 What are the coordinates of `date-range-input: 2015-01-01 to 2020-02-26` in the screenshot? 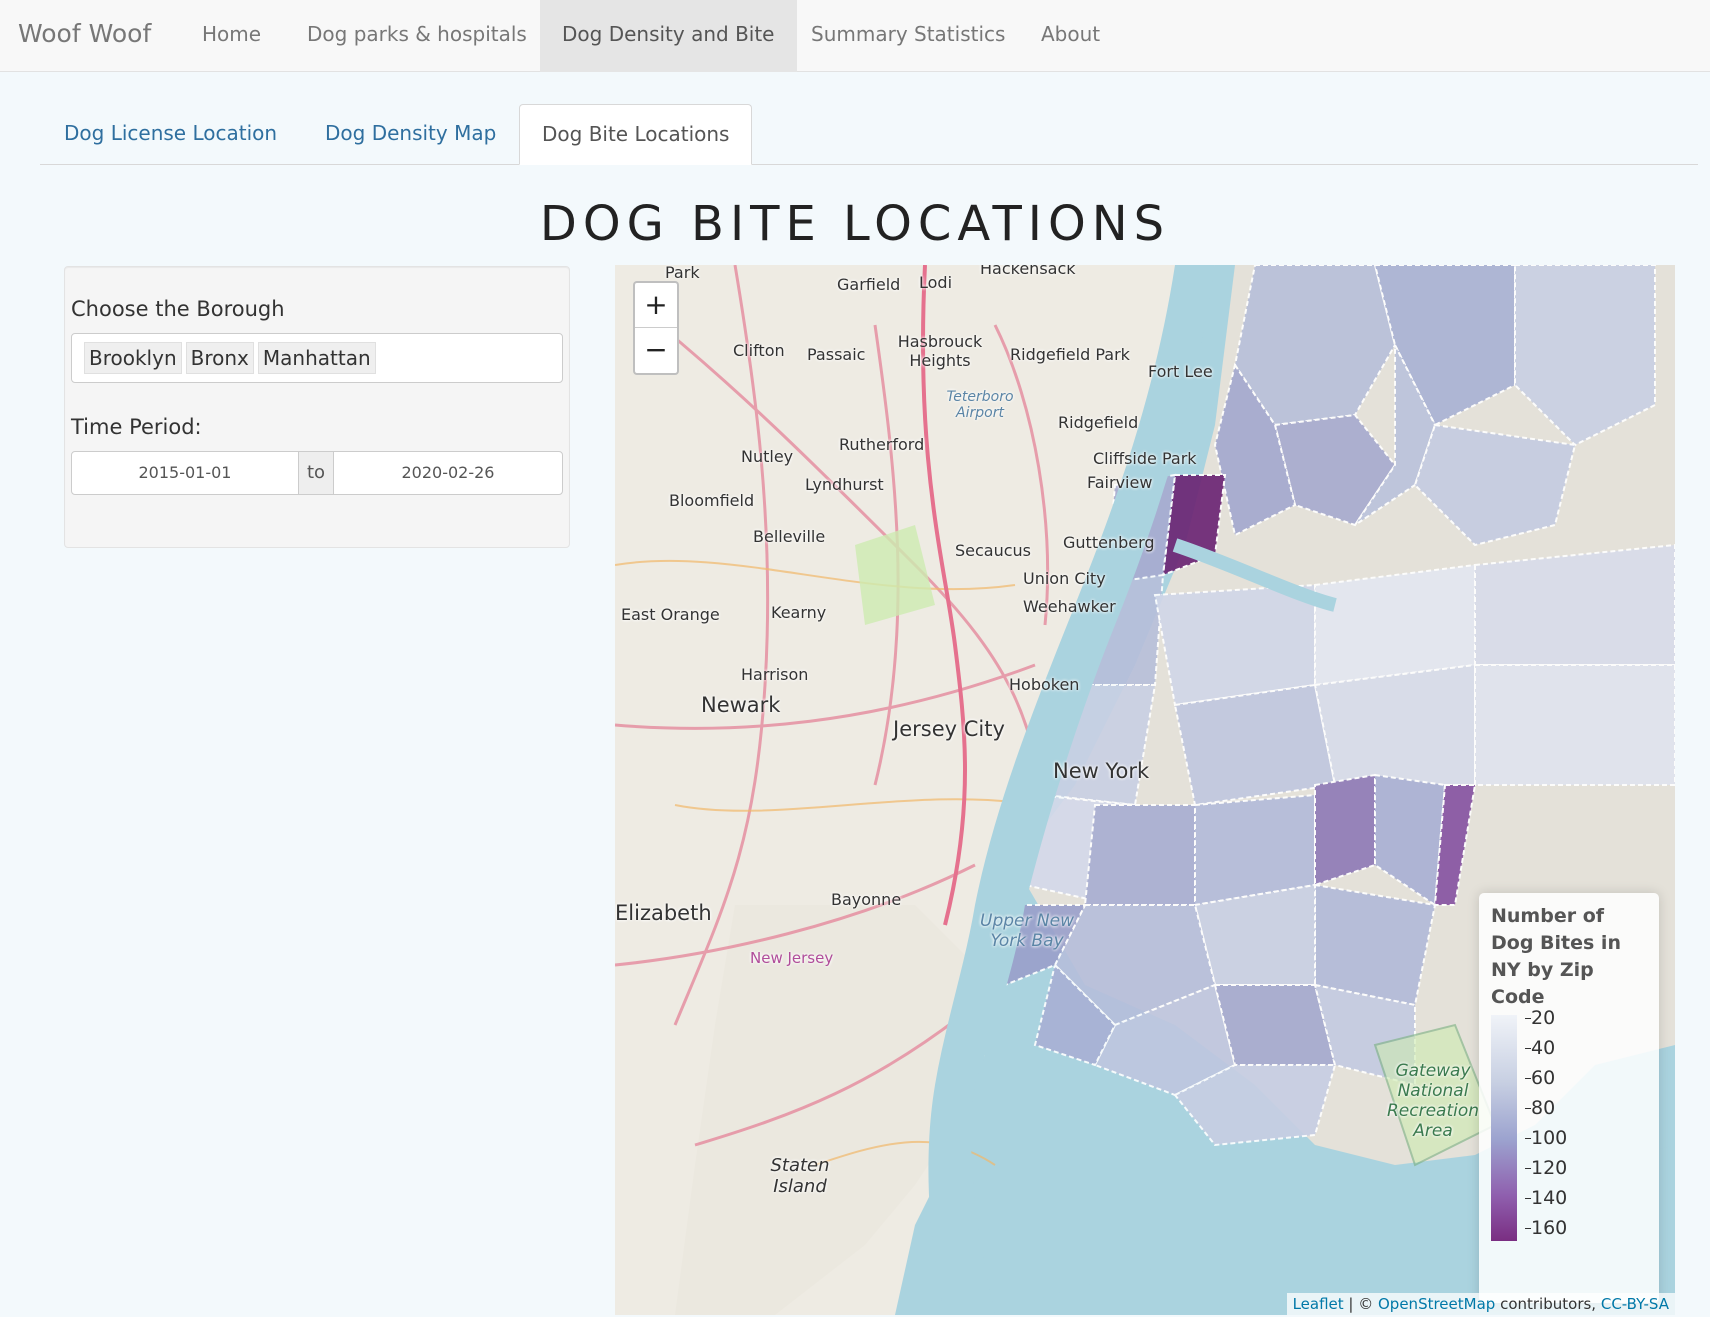 It's located at (317, 473).